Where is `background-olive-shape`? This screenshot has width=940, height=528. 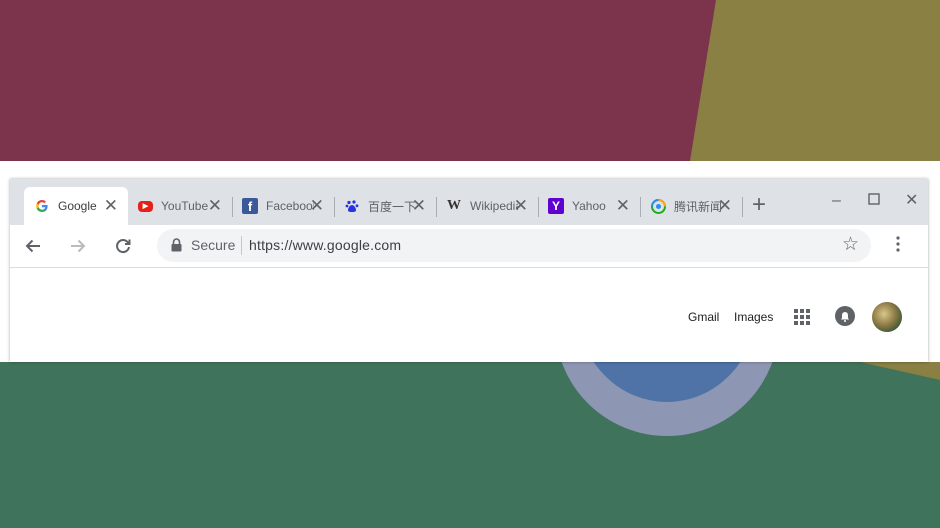 background-olive-shape is located at coordinates (815, 80).